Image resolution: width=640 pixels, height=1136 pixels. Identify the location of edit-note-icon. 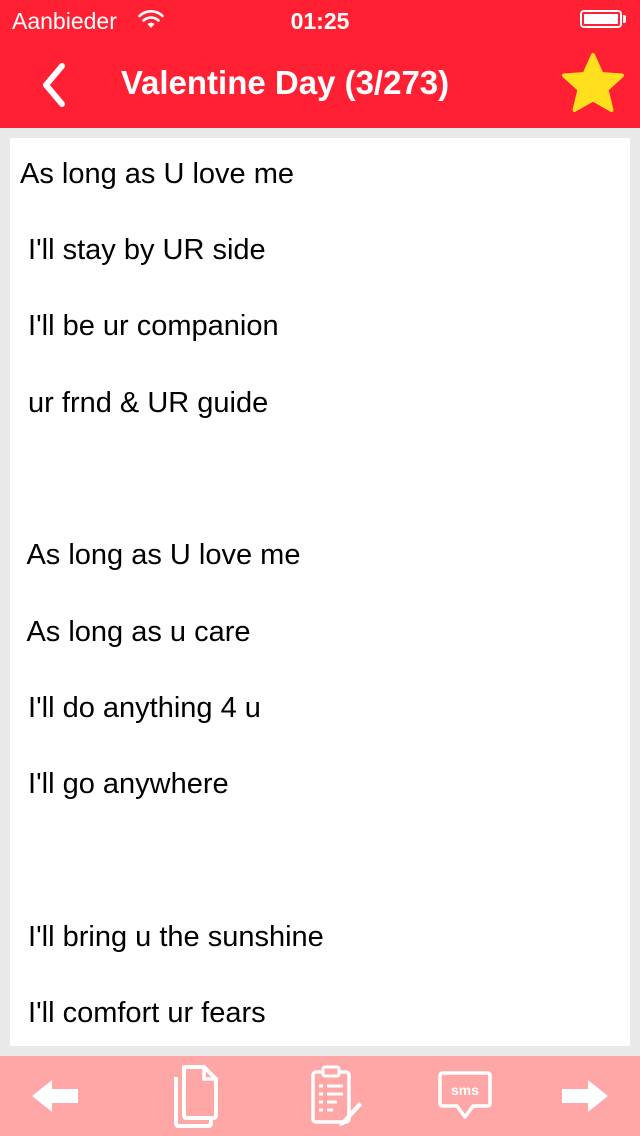
(336, 1095).